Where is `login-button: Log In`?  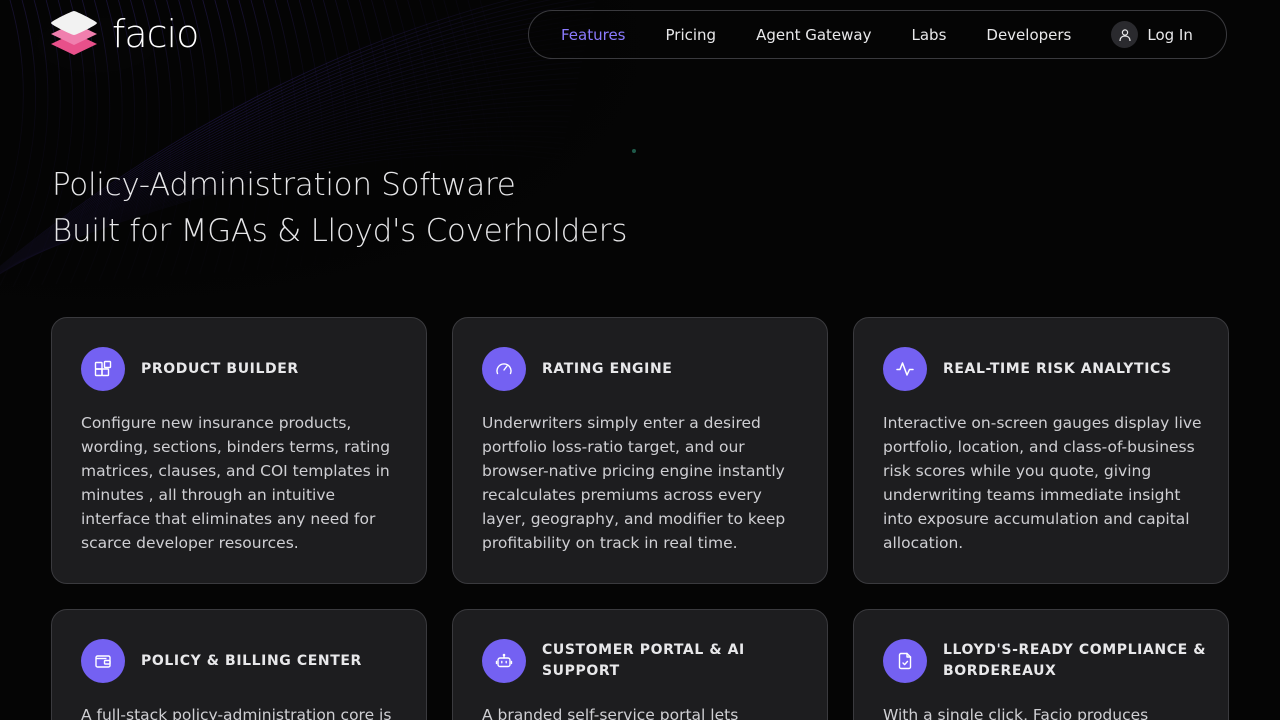 login-button: Log In is located at coordinates (1152, 34).